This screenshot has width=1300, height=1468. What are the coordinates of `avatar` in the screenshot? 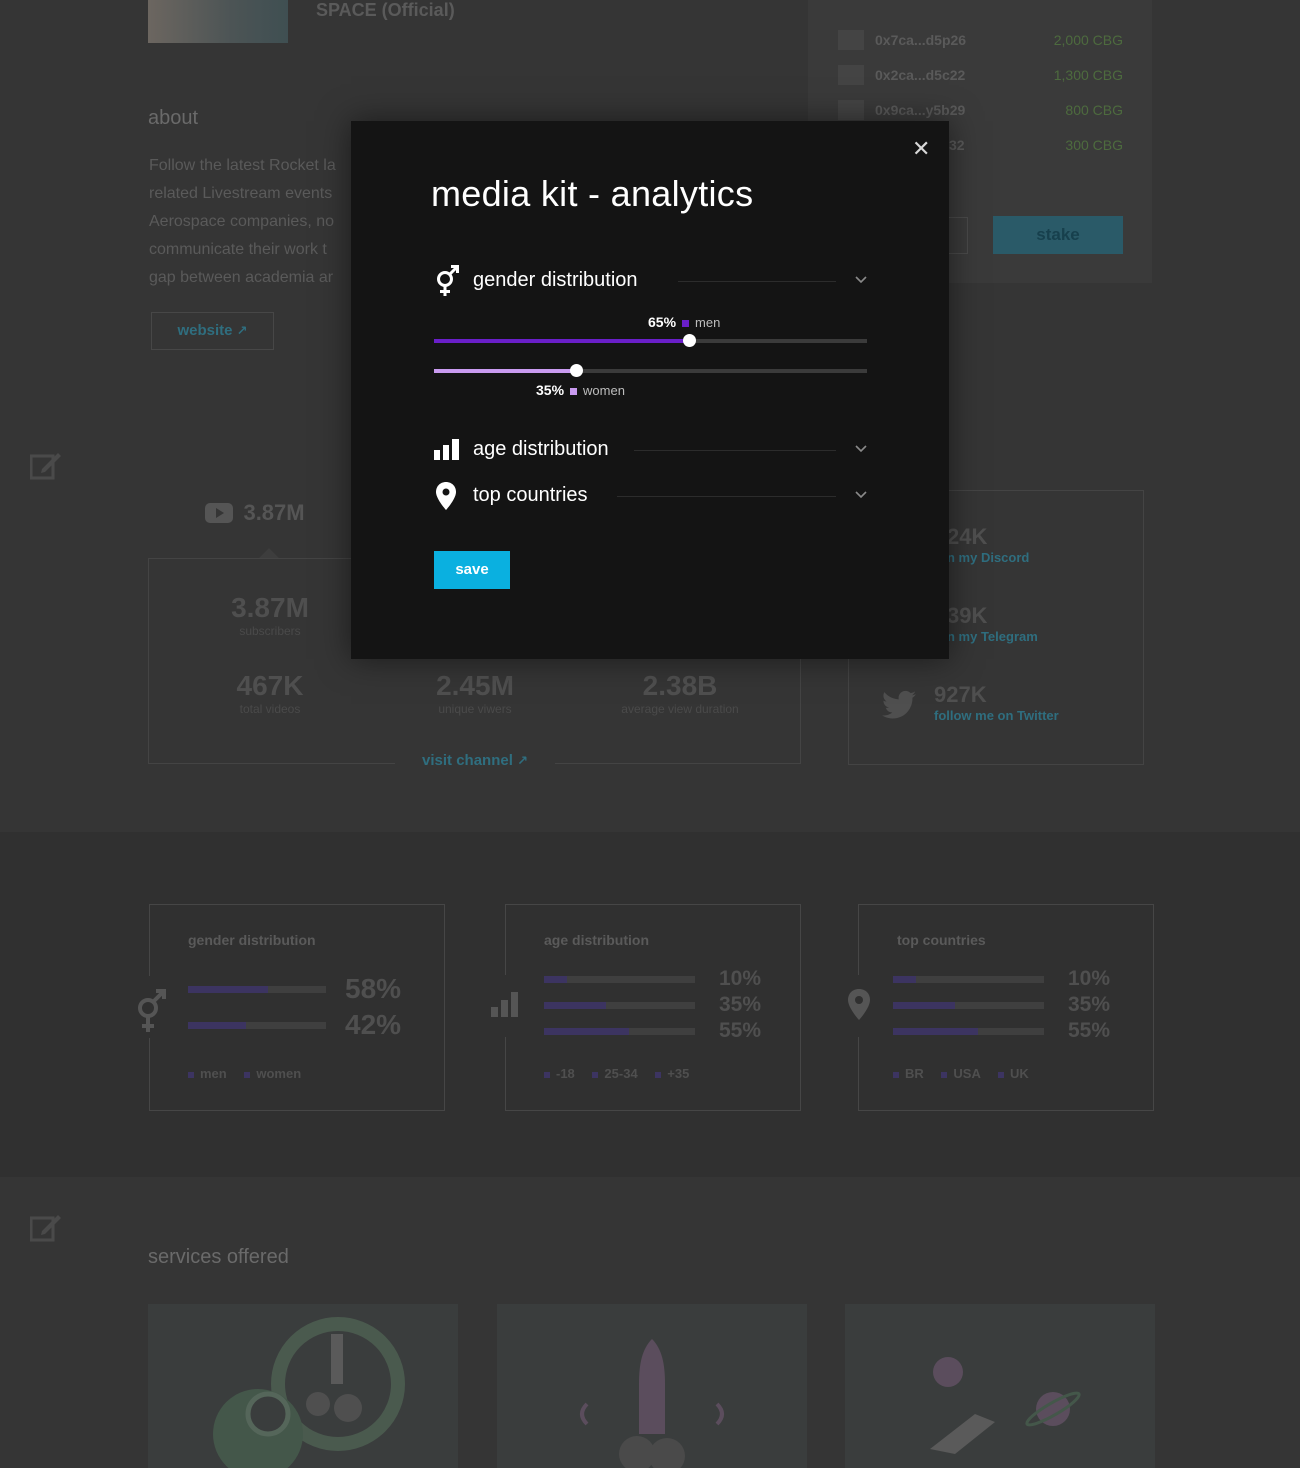 It's located at (218, 21).